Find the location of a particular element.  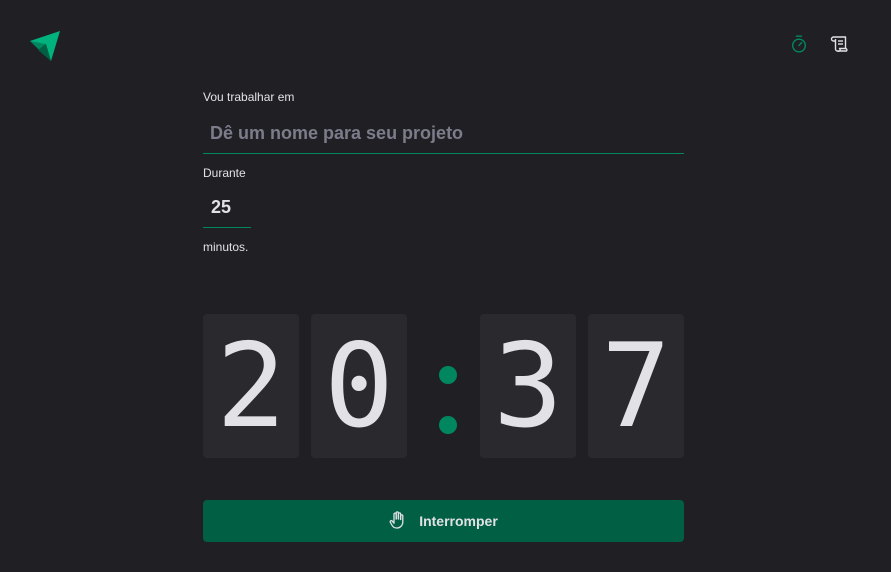

task-input is located at coordinates (443, 134).